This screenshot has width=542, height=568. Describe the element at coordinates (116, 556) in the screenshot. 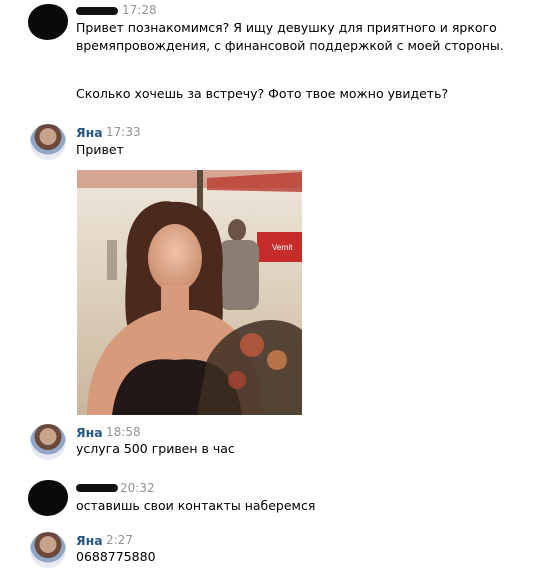

I see `message-text: 0688775880` at that location.